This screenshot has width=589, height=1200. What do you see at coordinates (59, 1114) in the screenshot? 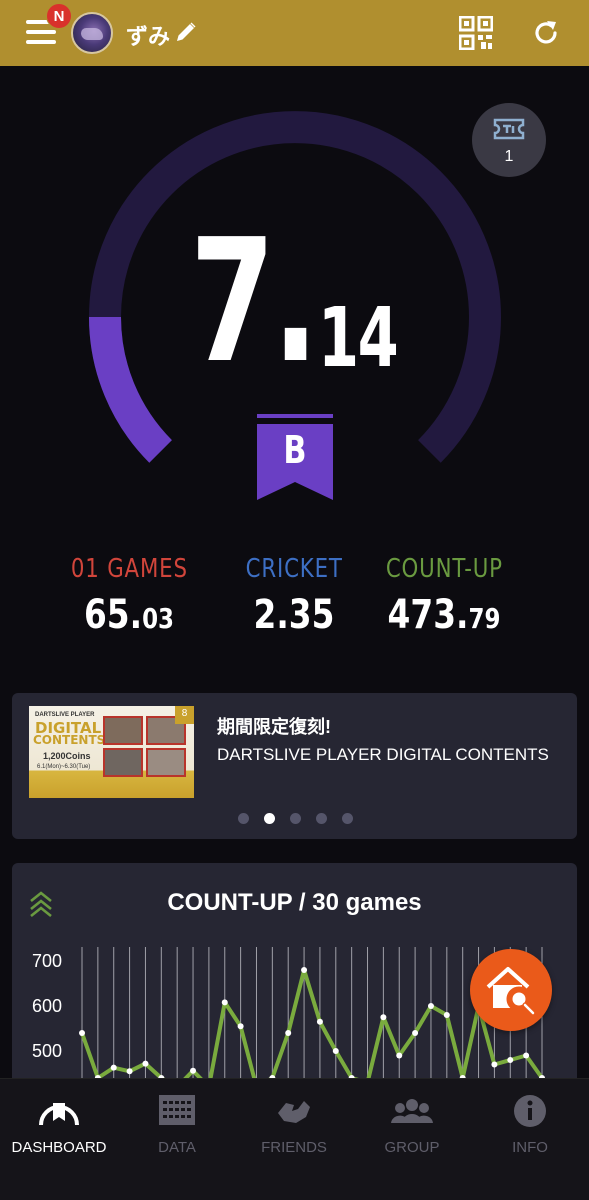
I see `dashboard-icon` at bounding box center [59, 1114].